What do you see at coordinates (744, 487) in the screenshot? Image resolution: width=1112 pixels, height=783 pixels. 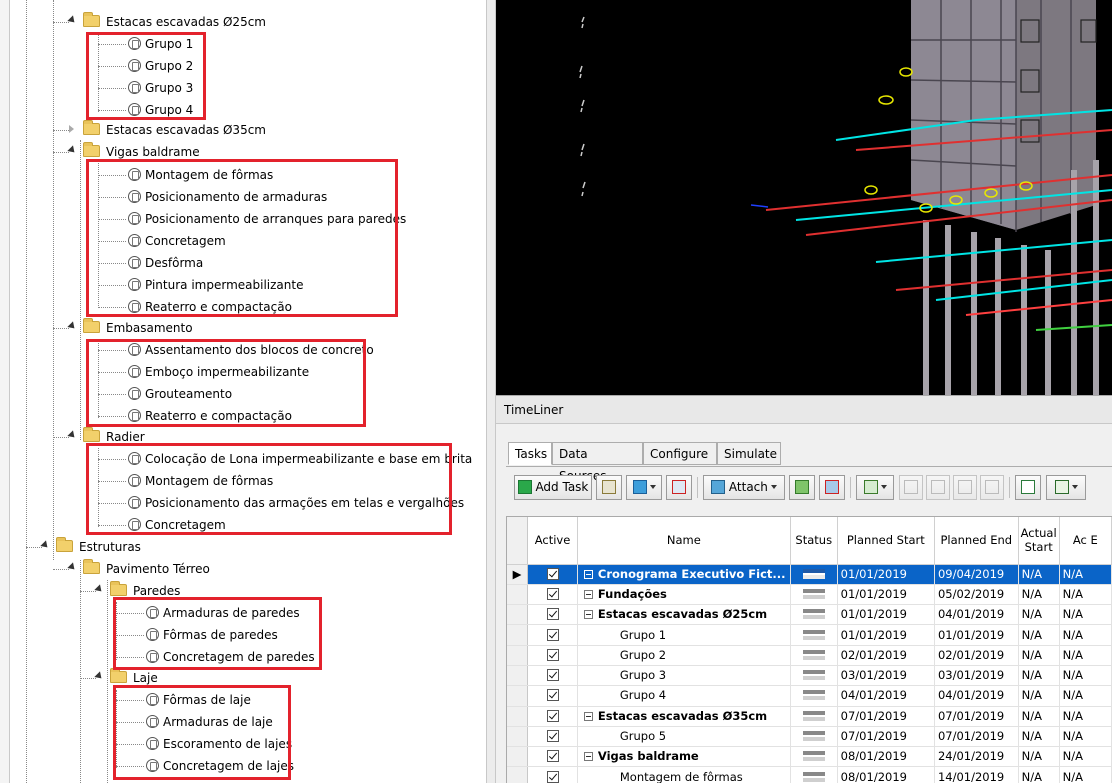 I see `attach-button: Attach` at bounding box center [744, 487].